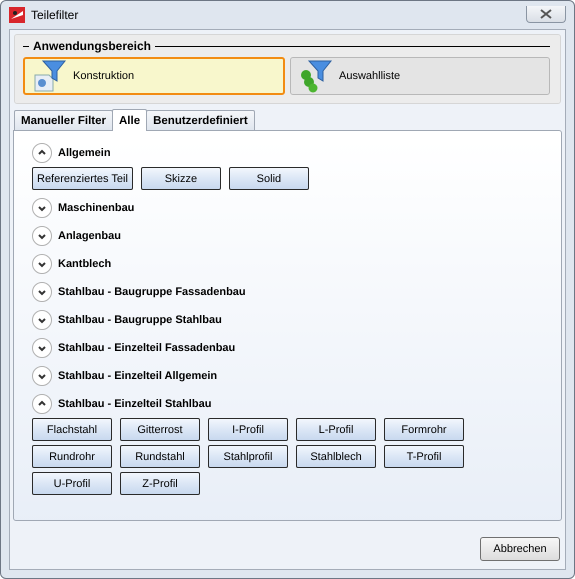 This screenshot has width=575, height=579. I want to click on close-button, so click(546, 14).